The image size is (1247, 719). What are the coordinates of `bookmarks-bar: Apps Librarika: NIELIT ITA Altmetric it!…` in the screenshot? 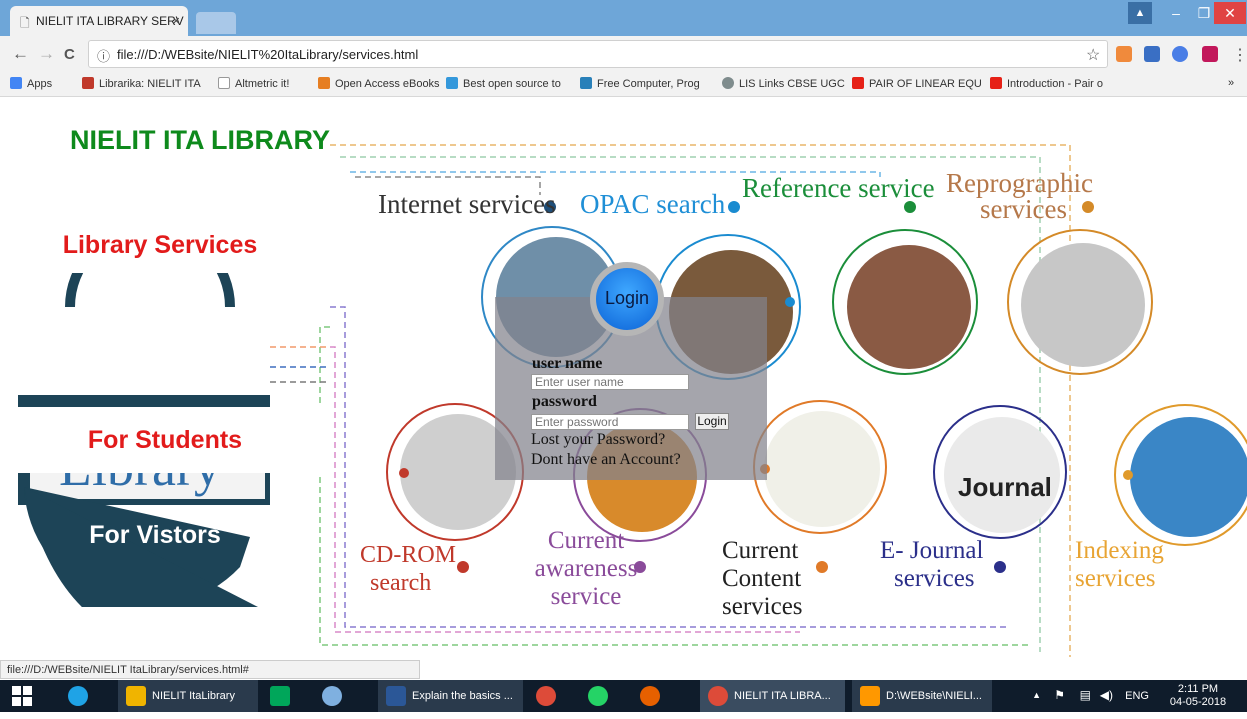 It's located at (623, 84).